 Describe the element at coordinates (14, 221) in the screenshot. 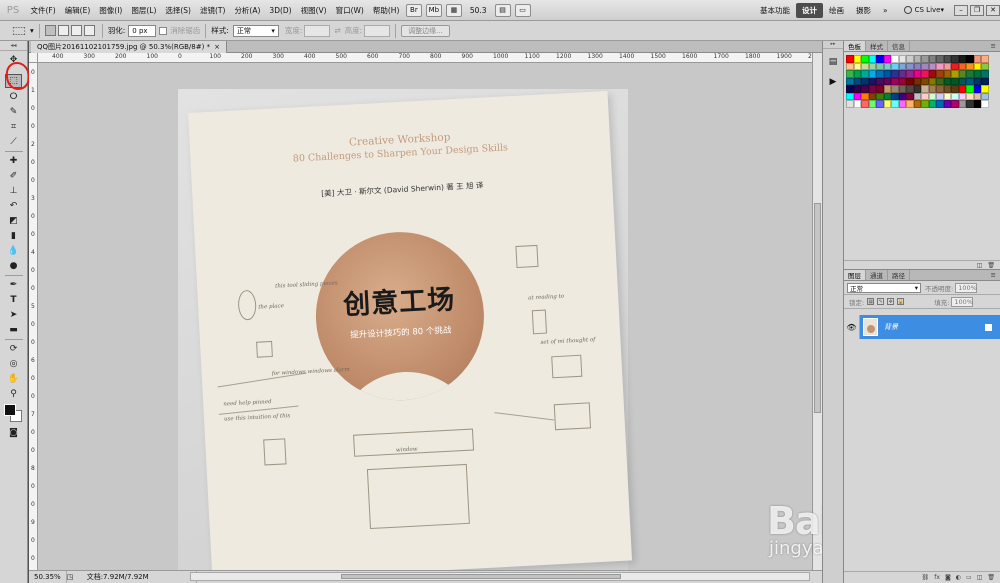

I see `eraser-tool-icon: ◩` at that location.